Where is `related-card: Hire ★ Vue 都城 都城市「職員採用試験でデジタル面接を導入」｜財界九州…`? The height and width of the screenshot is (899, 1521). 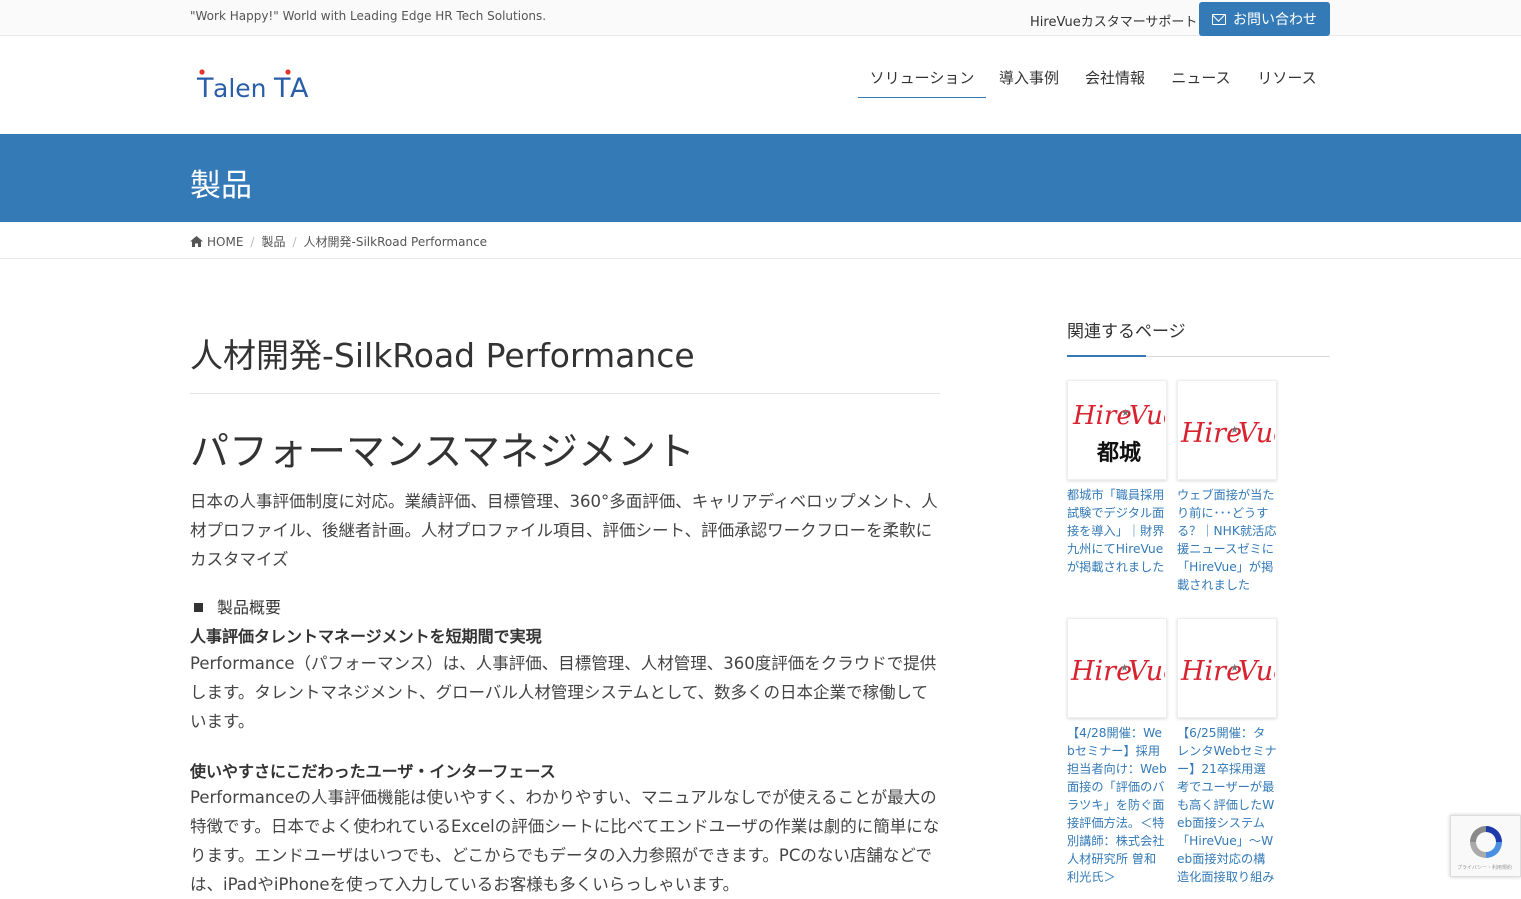
related-card: Hire ★ Vue 都城 都城市「職員採用試験でデジタル面接を導入」｜財界九州… is located at coordinates (1117, 478).